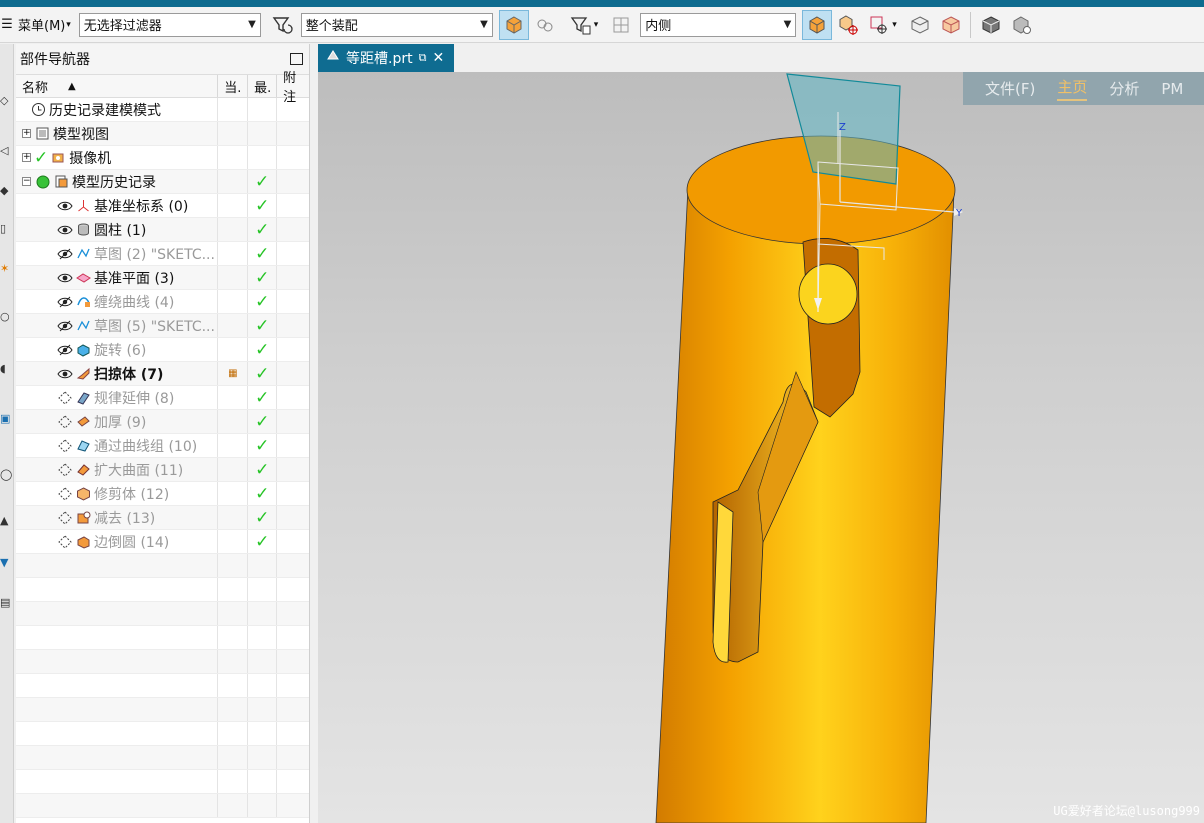 This screenshot has height=823, width=1204. Describe the element at coordinates (162, 206) in the screenshot. I see `tree-row: 基准坐标系 (0) ✓` at that location.